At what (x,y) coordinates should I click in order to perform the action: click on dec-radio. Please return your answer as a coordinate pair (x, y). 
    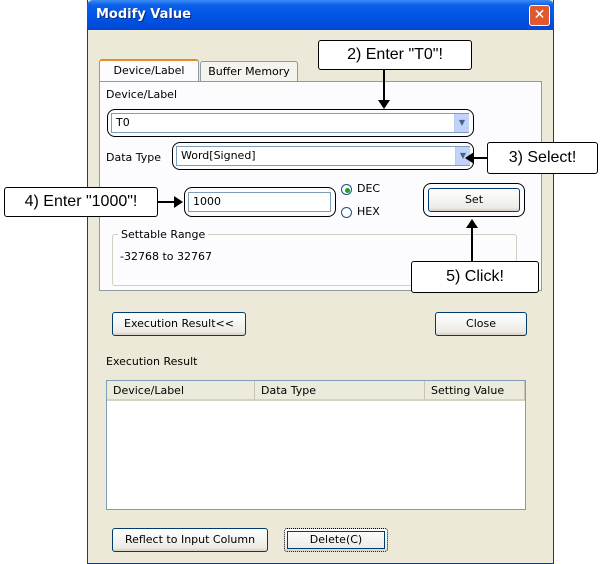
    Looking at the image, I should click on (346, 189).